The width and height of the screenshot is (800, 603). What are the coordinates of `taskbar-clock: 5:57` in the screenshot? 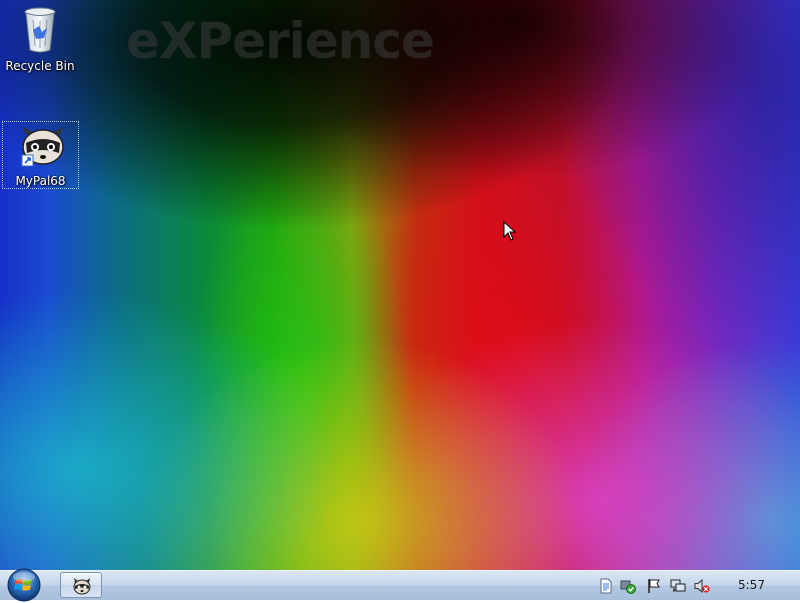 It's located at (751, 585).